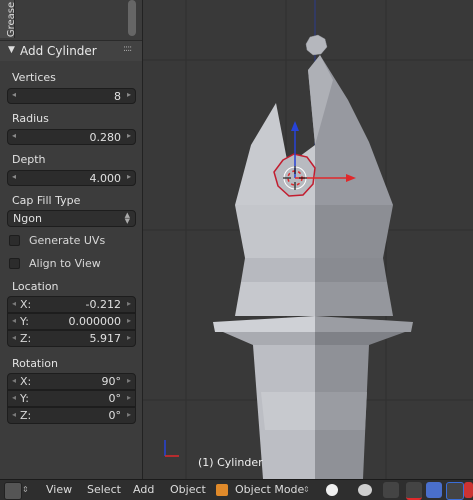  Describe the element at coordinates (71, 137) in the screenshot. I see `radius-field: ◂ 0.280 ▸` at that location.